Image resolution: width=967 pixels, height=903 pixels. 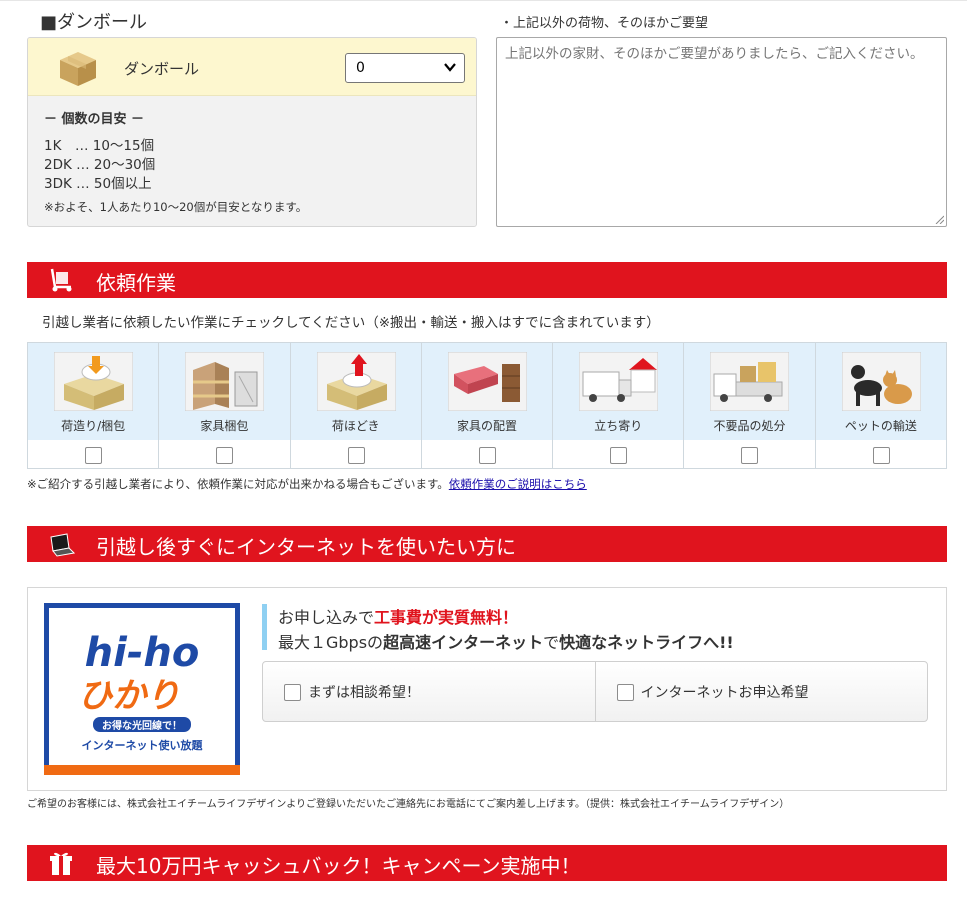 What do you see at coordinates (551, 642) in the screenshot?
I see `promo2-c: で` at bounding box center [551, 642].